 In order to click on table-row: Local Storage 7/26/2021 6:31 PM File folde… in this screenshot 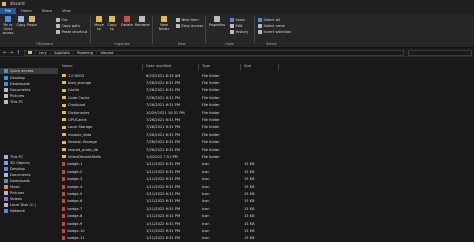, I will do `click(178, 128)`.